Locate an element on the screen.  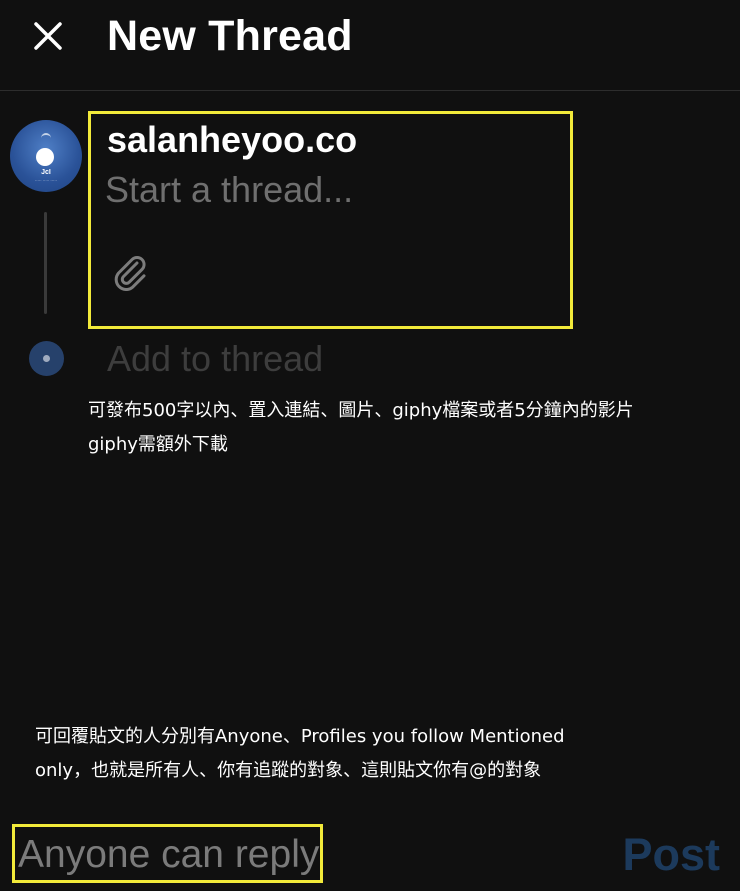
avatar-logo-mark is located at coordinates (46, 138).